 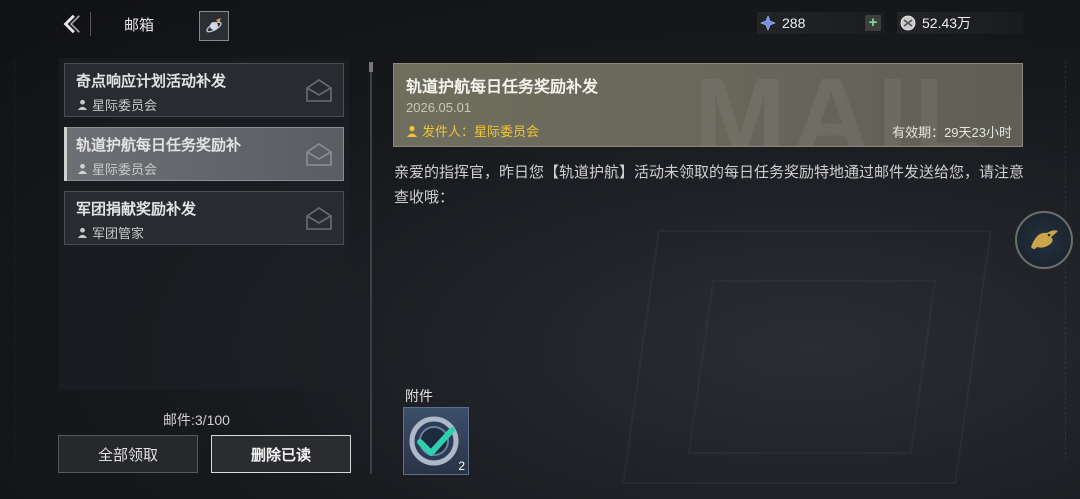 What do you see at coordinates (159, 145) in the screenshot?
I see `mail-title: 轨道护航每日任务奖励补` at bounding box center [159, 145].